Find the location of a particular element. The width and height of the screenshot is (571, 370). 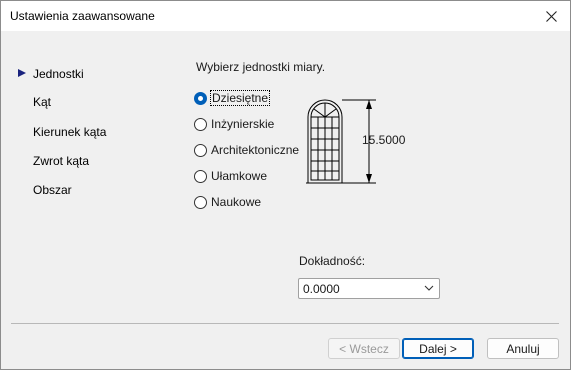

nav-item-zwrot-kata: Zwrot kąta is located at coordinates (61, 161).